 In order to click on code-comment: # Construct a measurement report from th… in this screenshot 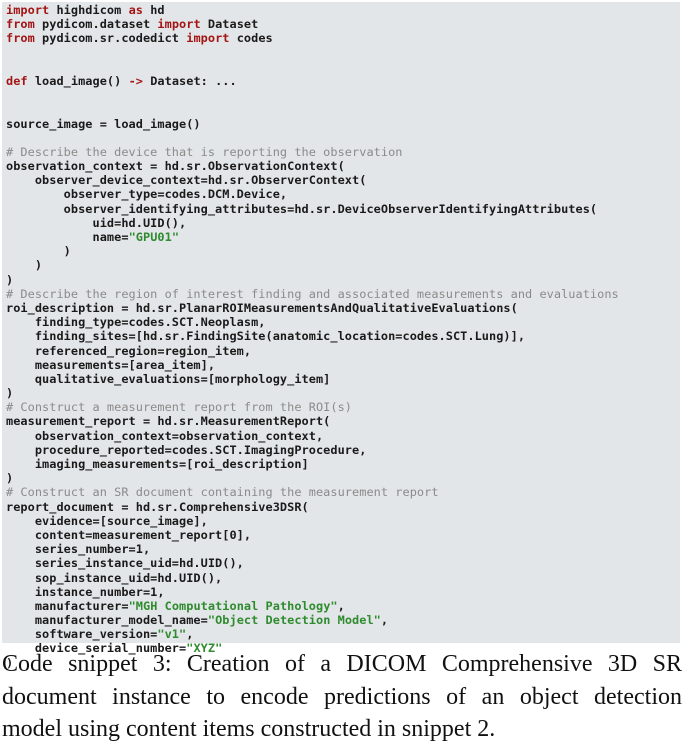, I will do `click(179, 407)`.